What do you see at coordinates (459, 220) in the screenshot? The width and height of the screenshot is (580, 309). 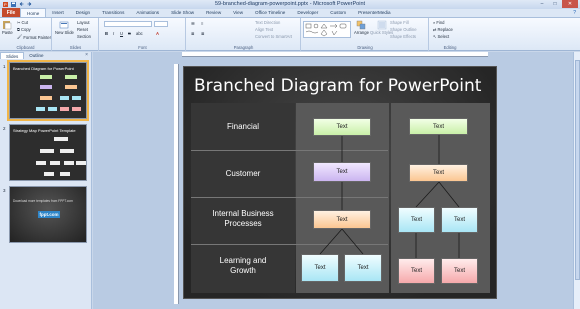 I see `node-internal-3: Text` at bounding box center [459, 220].